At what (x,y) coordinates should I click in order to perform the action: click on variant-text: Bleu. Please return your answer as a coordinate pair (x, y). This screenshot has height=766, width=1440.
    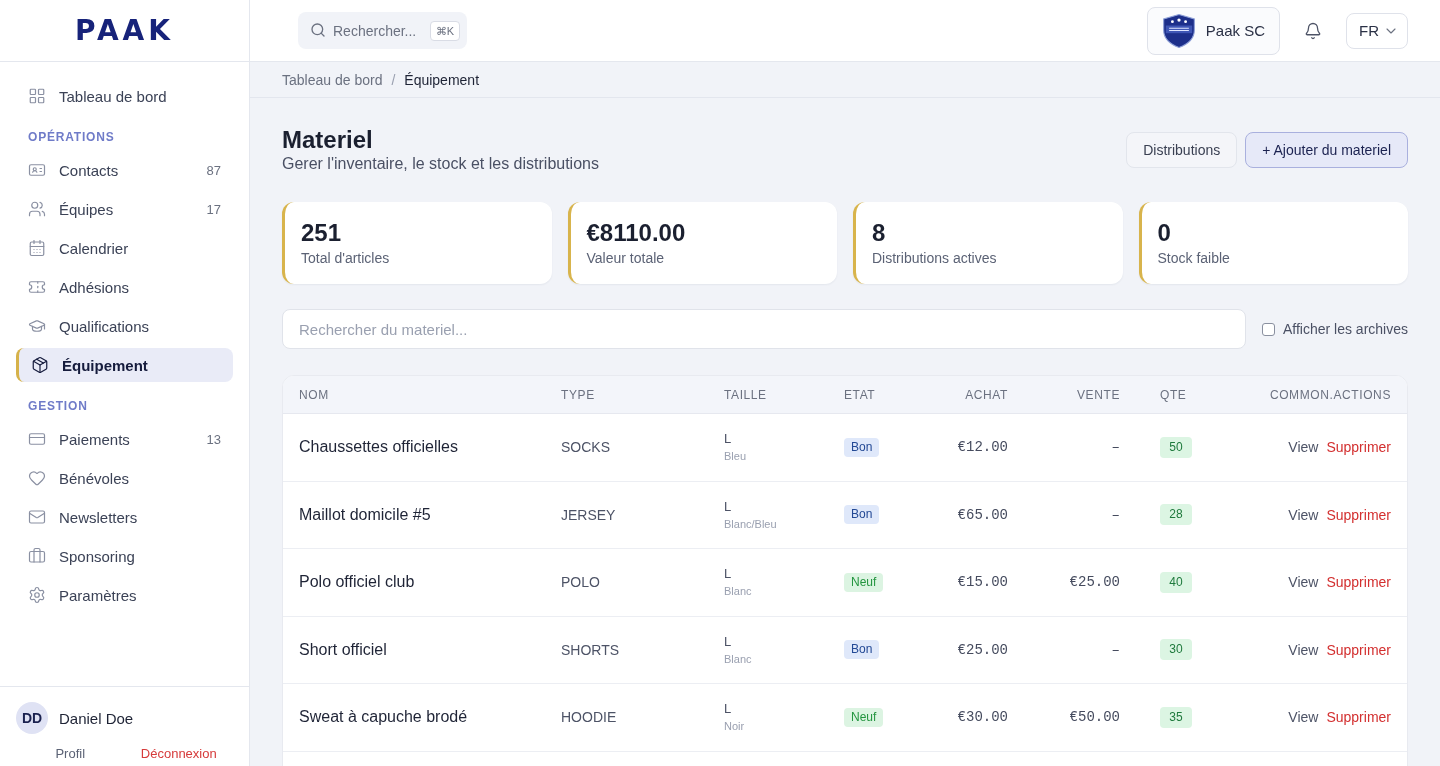
    Looking at the image, I should click on (735, 456).